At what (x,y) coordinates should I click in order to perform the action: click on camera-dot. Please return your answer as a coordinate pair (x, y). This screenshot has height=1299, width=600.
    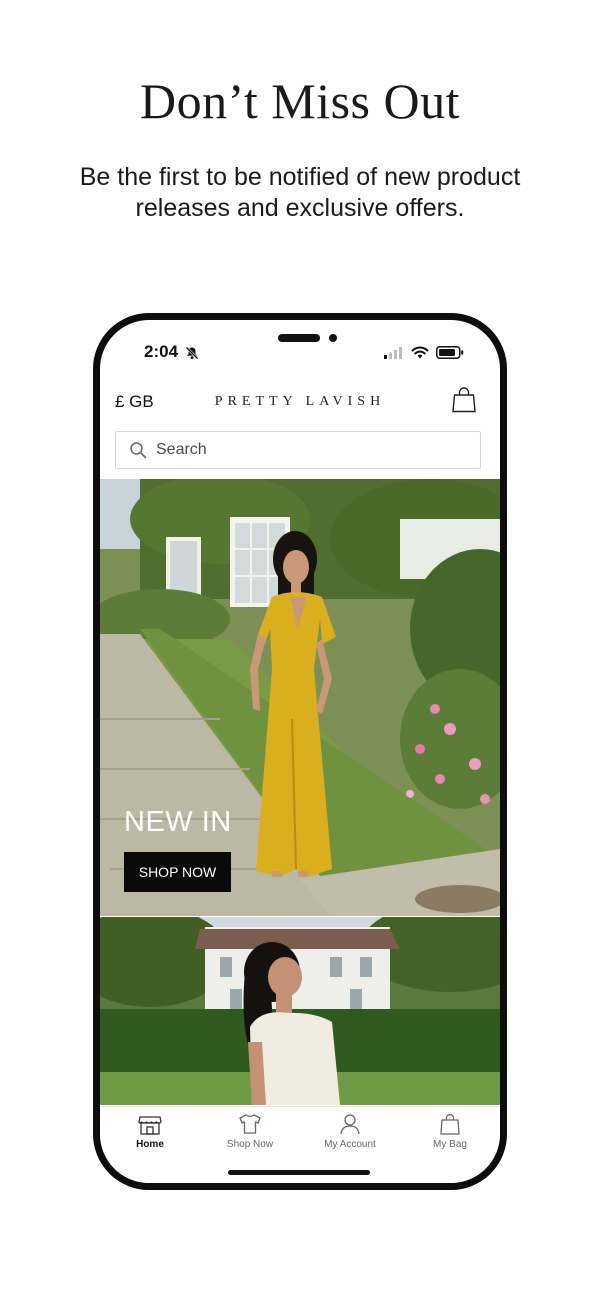
    Looking at the image, I should click on (333, 338).